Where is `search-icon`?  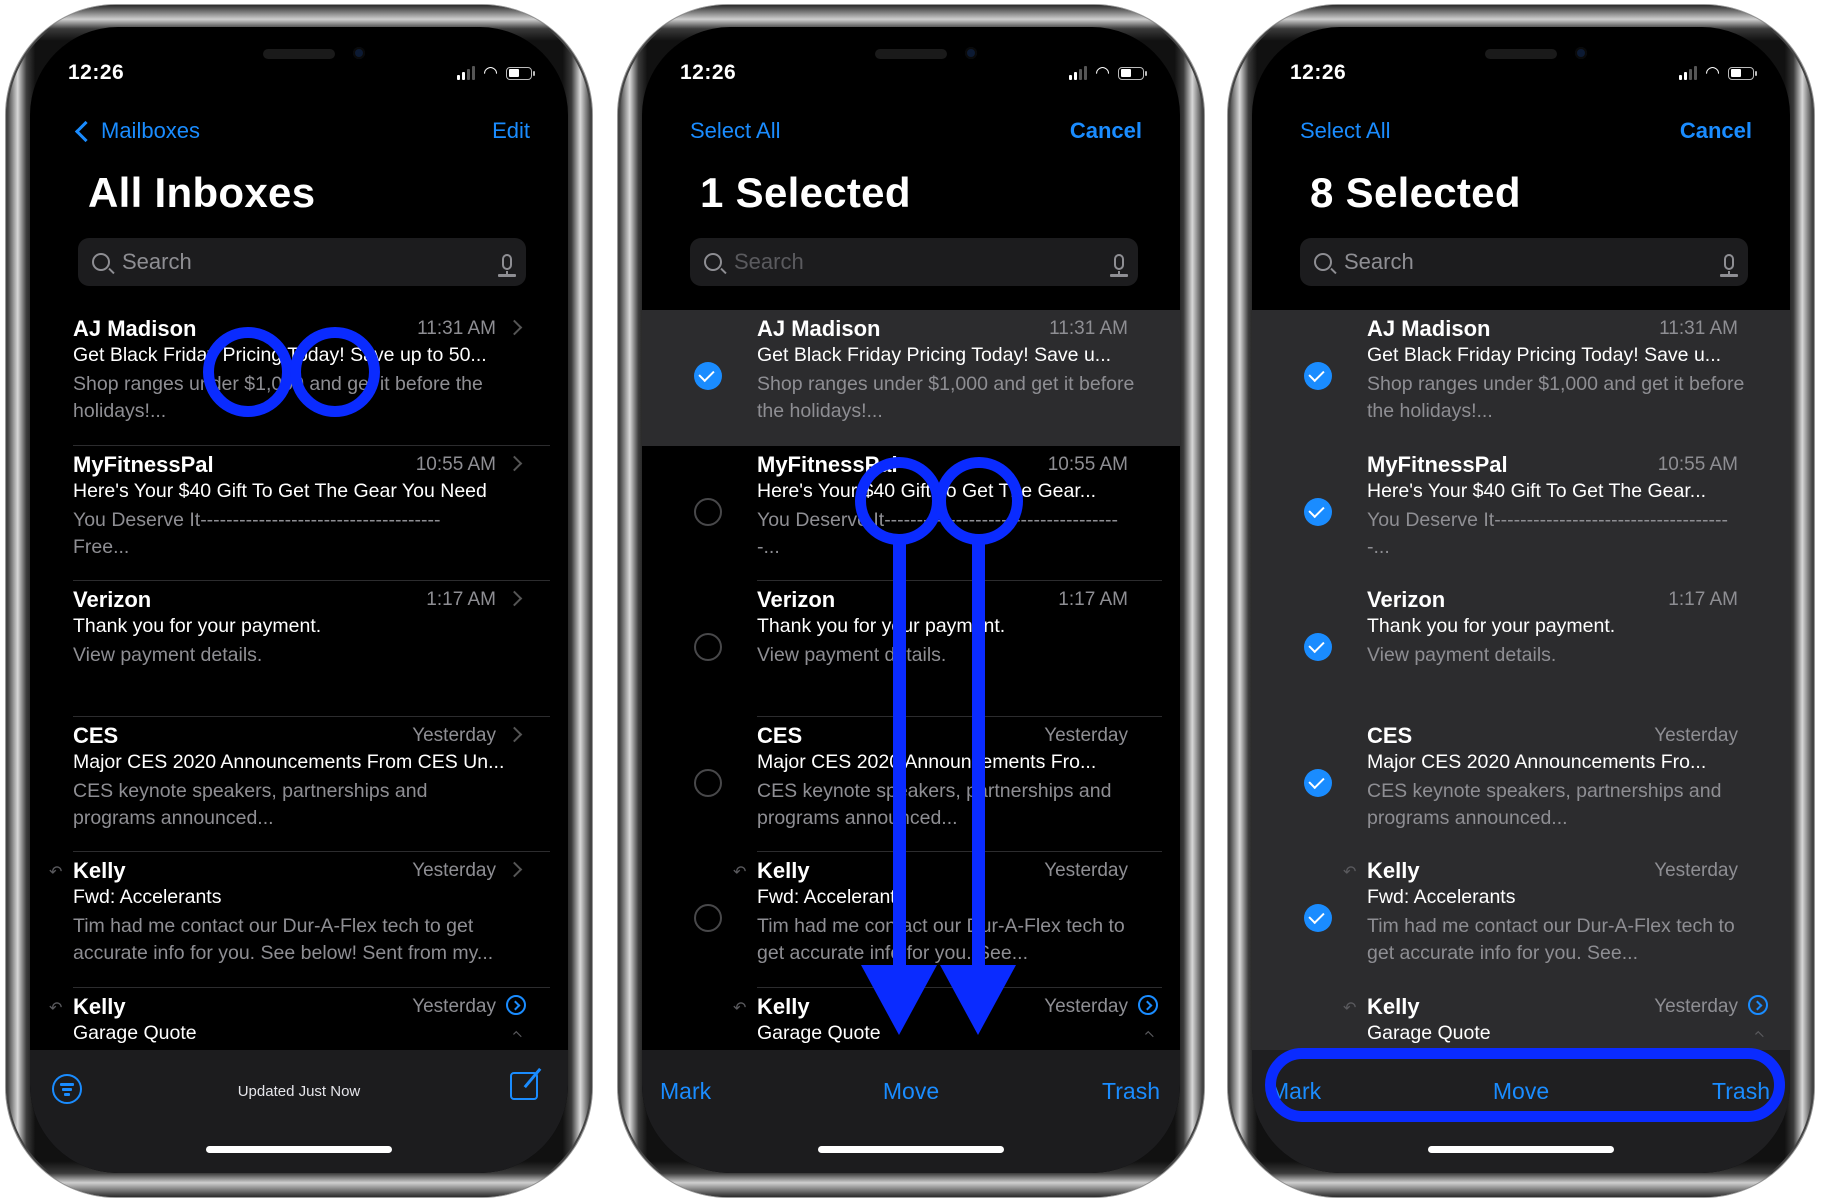 search-icon is located at coordinates (713, 262).